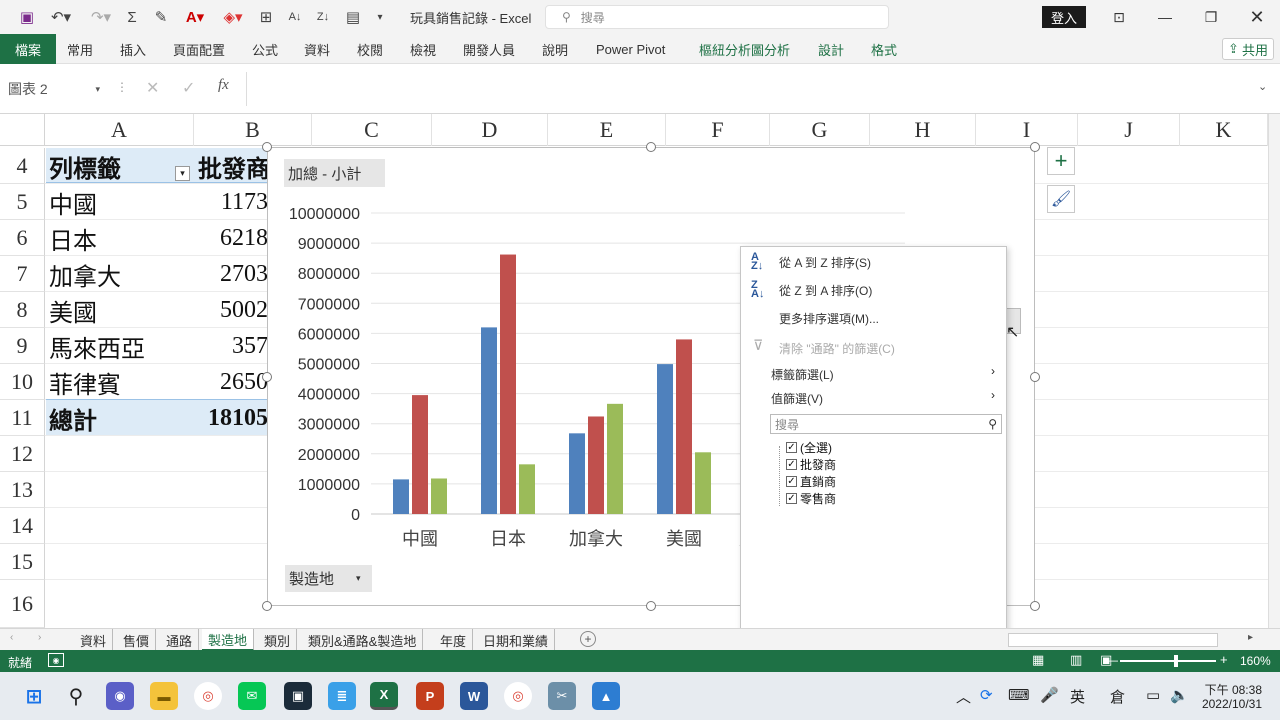 The width and height of the screenshot is (1280, 720). I want to click on zoom-out-icon: —, so click(1112, 660).